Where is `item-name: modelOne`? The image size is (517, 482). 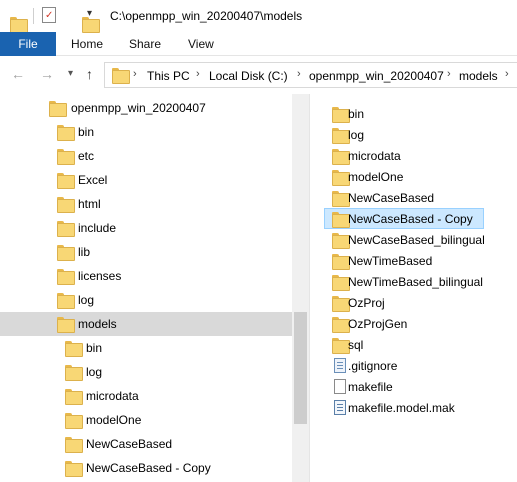 item-name: modelOne is located at coordinates (376, 177).